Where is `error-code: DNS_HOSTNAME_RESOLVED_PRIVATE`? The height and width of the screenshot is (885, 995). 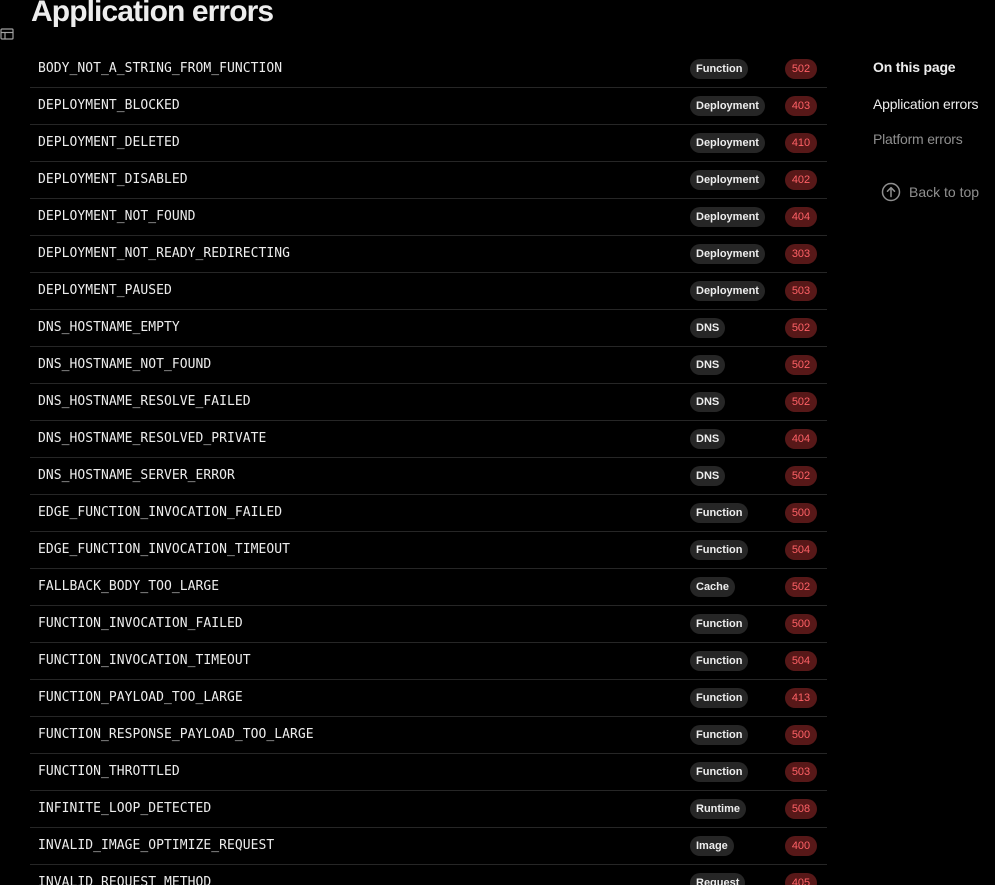 error-code: DNS_HOSTNAME_RESOLVED_PRIVATE is located at coordinates (152, 439).